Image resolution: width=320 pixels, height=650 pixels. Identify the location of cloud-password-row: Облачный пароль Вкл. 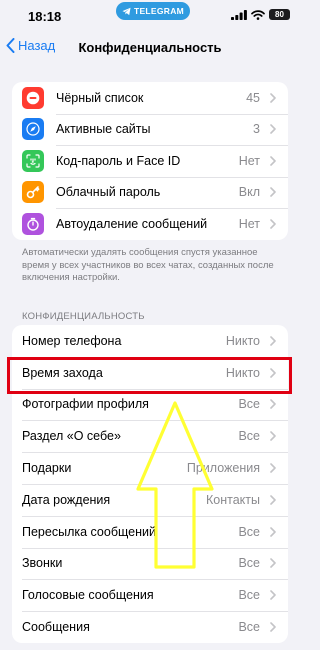
(150, 192).